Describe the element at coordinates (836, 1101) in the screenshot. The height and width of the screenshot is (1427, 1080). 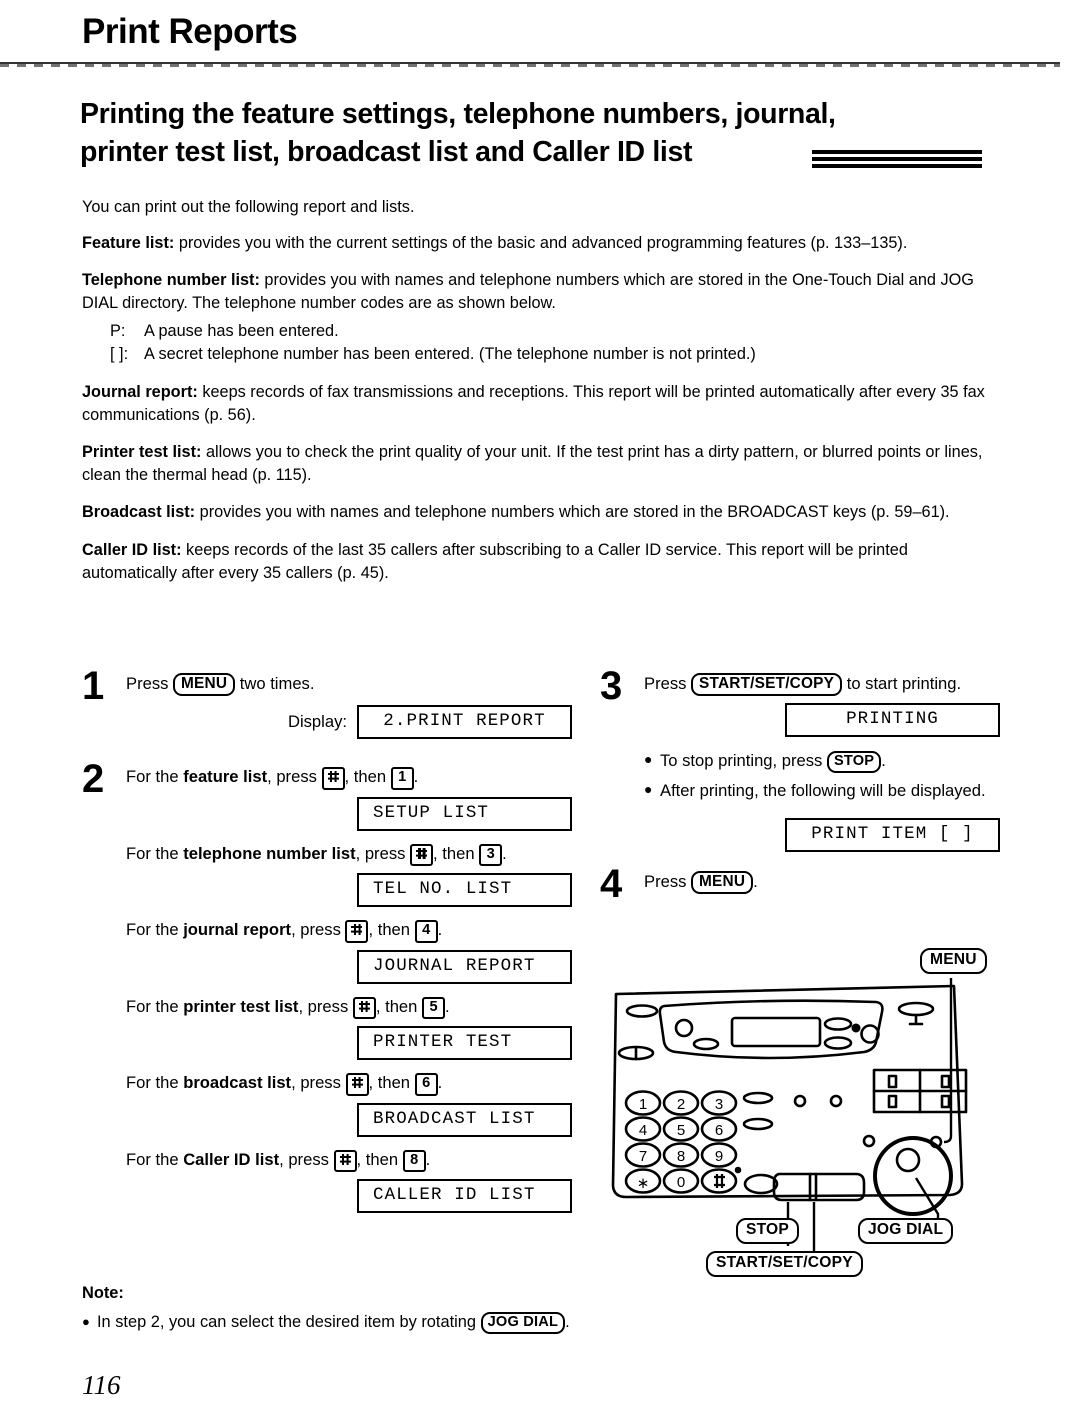
I see `indicator-circle-b` at that location.